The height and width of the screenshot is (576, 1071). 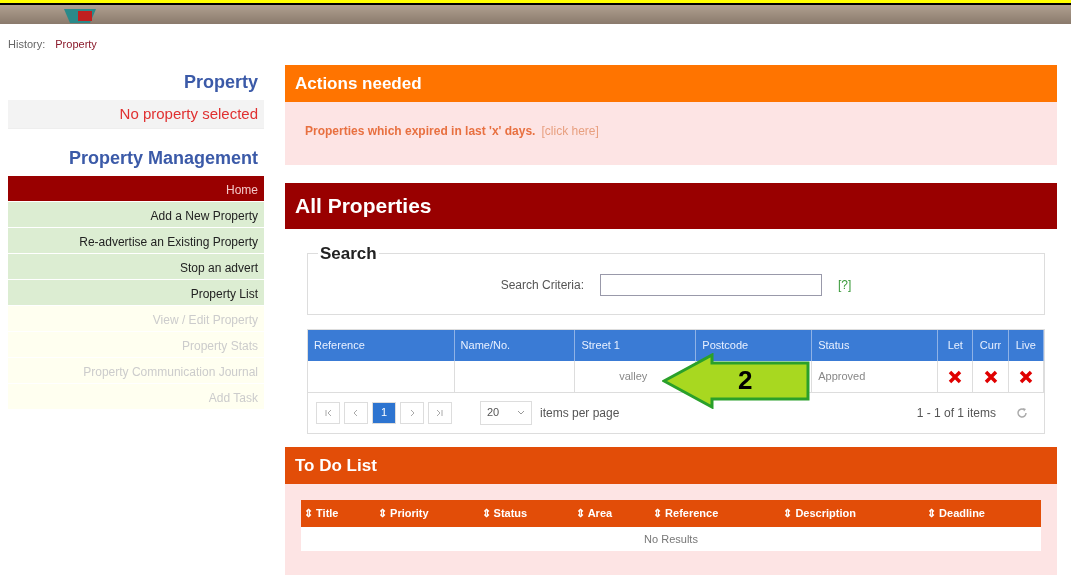 I want to click on column-header: Street 1, so click(x=635, y=345).